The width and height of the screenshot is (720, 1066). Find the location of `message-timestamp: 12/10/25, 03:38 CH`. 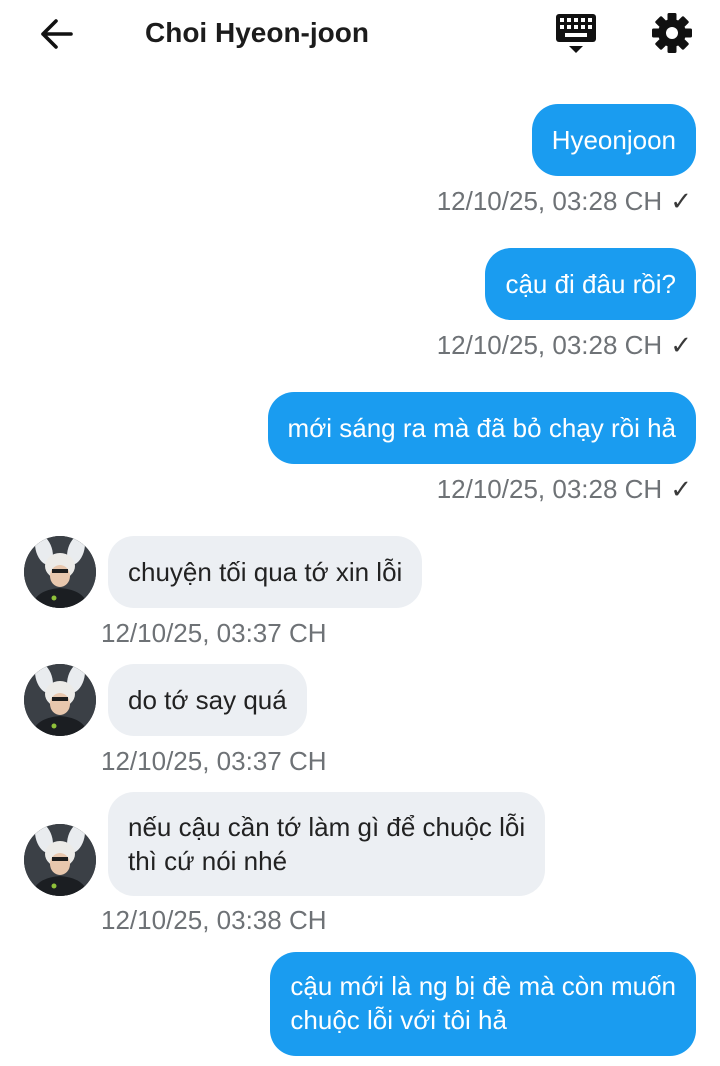

message-timestamp: 12/10/25, 03:38 CH is located at coordinates (214, 920).